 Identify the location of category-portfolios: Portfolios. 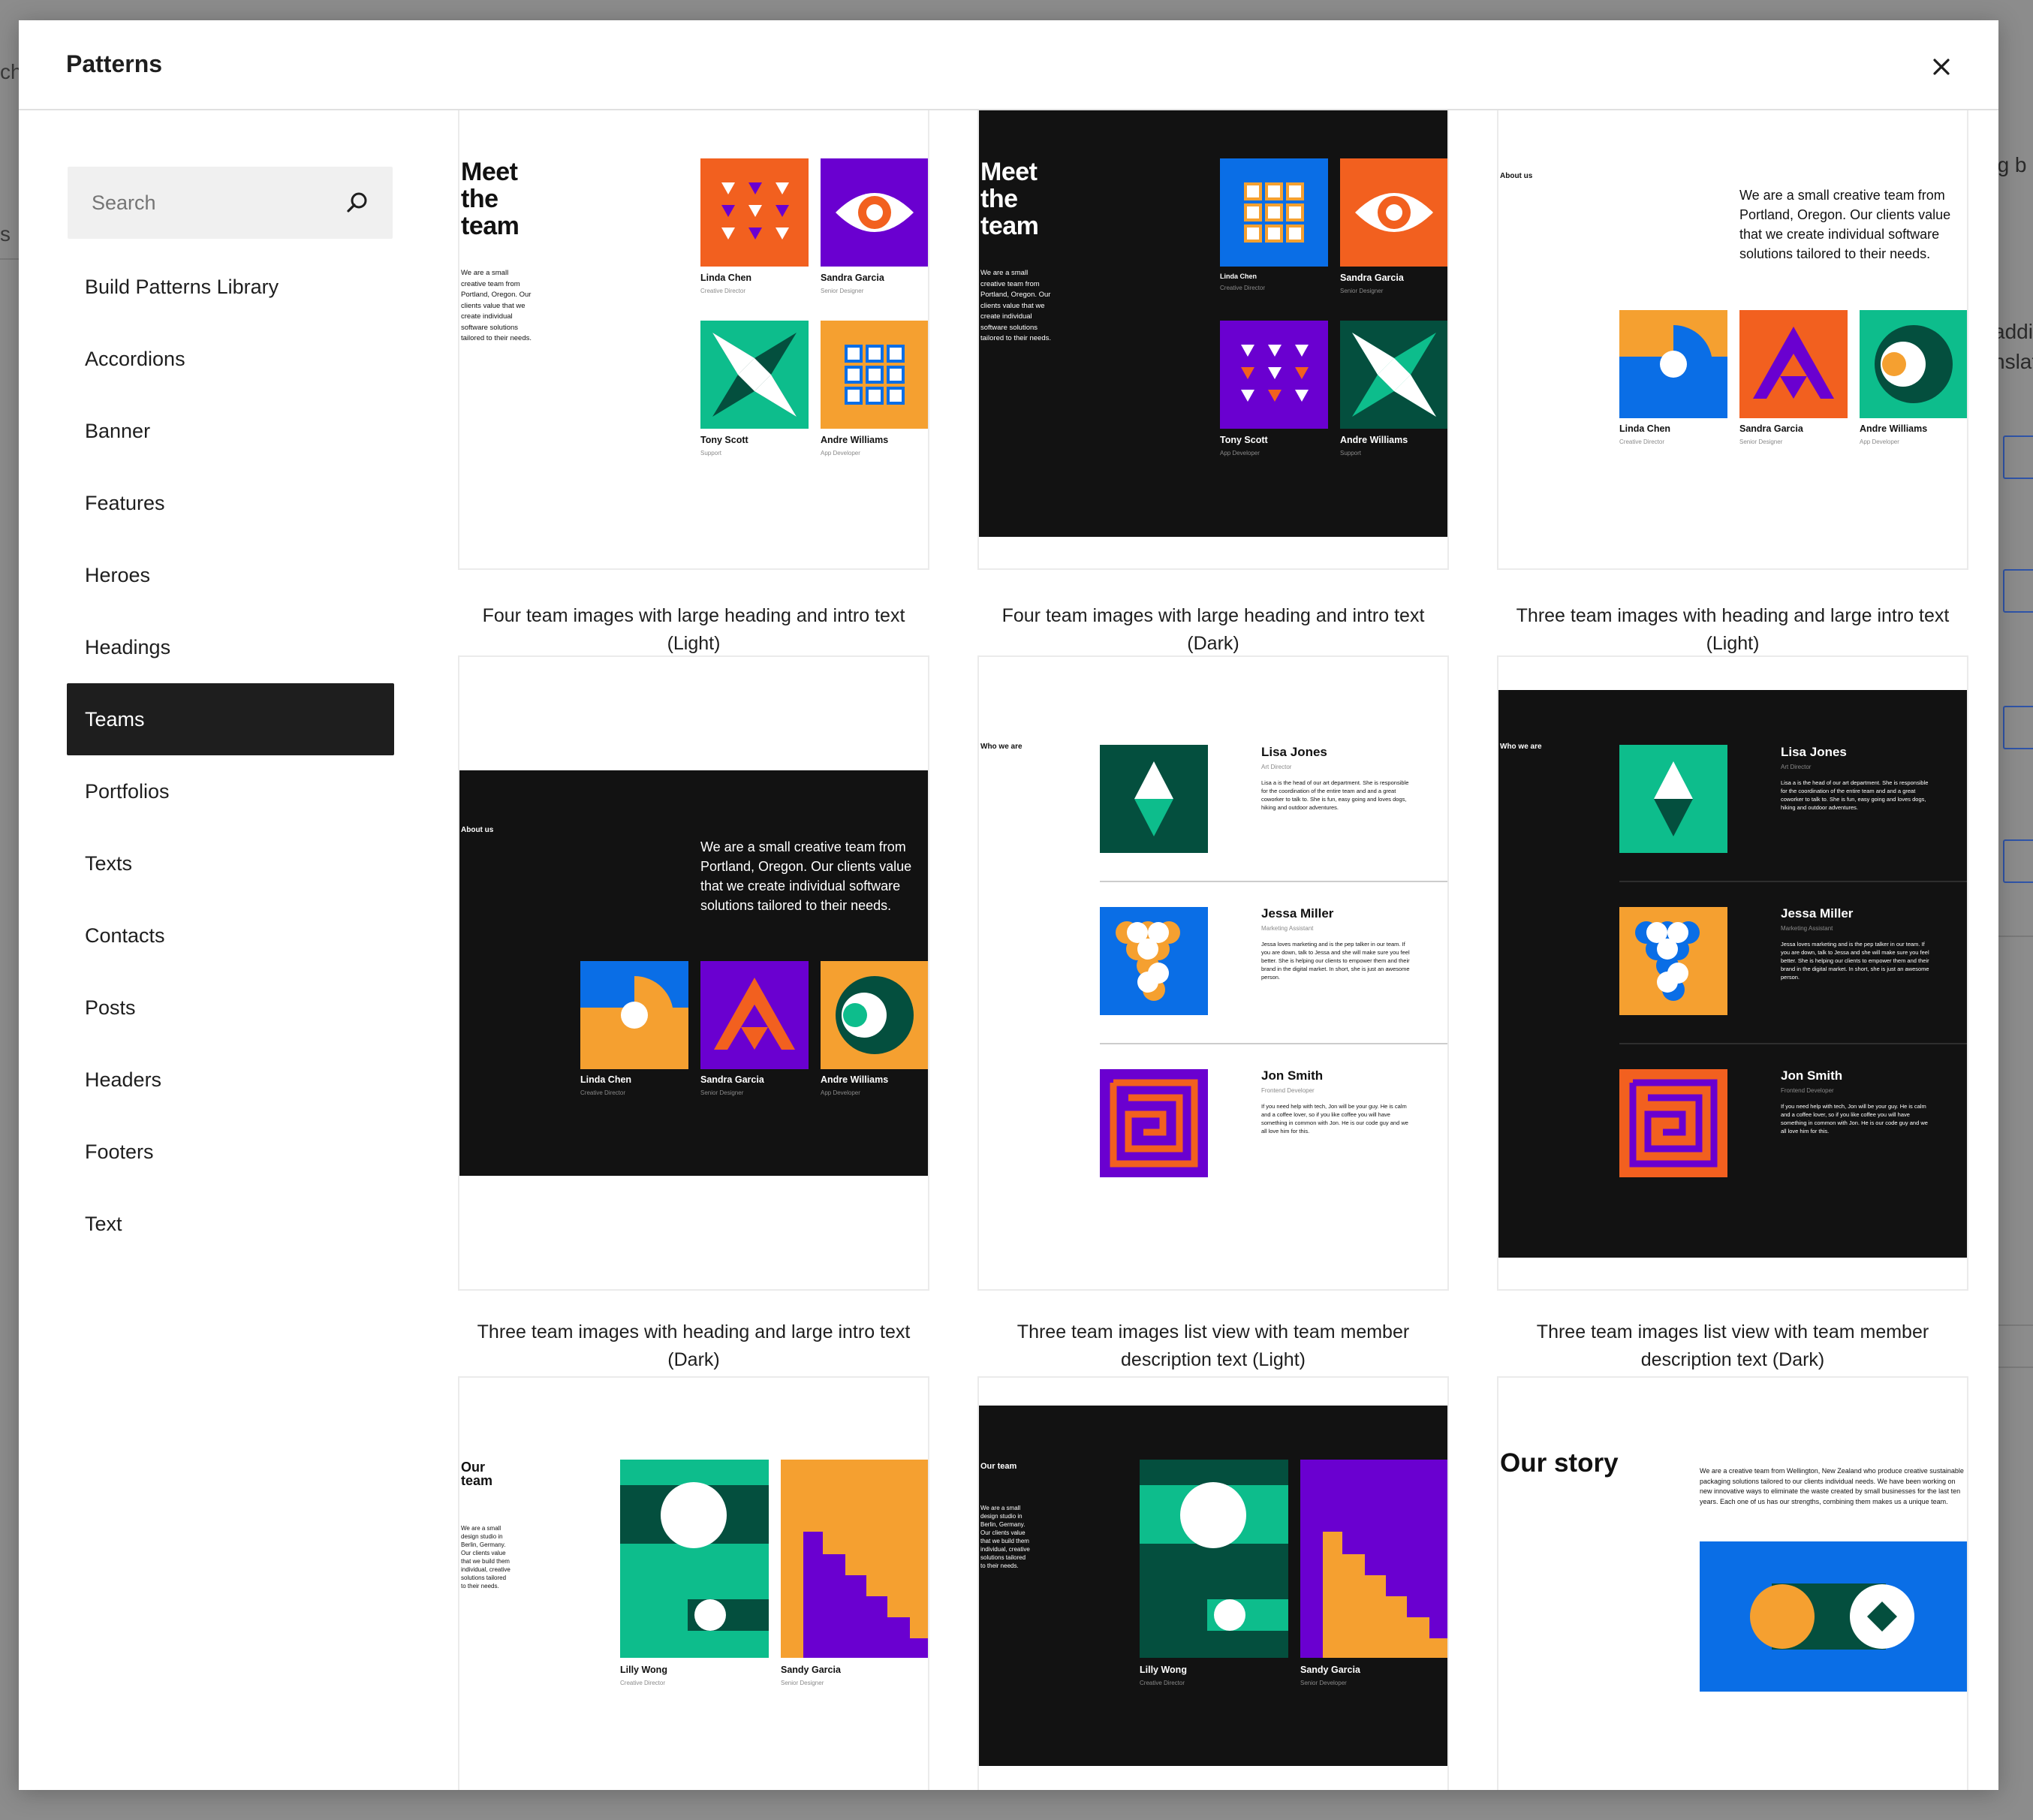
(230, 791).